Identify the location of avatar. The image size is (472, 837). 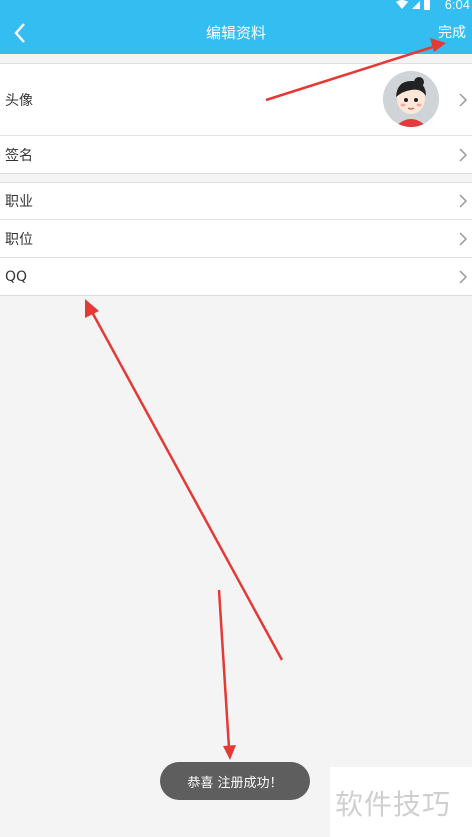
(411, 99).